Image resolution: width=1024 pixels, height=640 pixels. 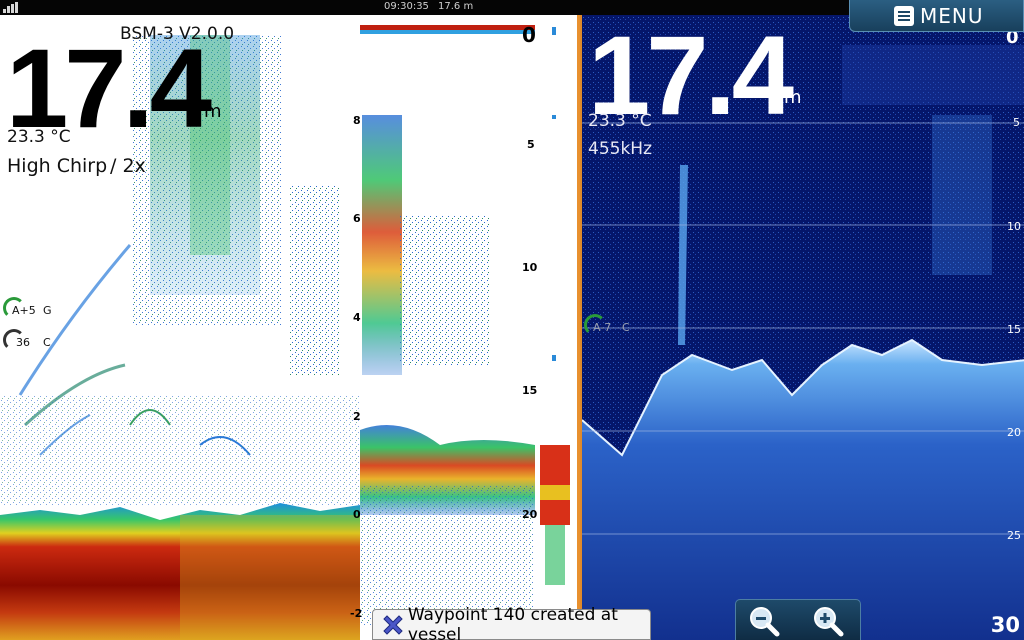 What do you see at coordinates (1005, 625) in the screenshot?
I see `range-bottom-label: 30` at bounding box center [1005, 625].